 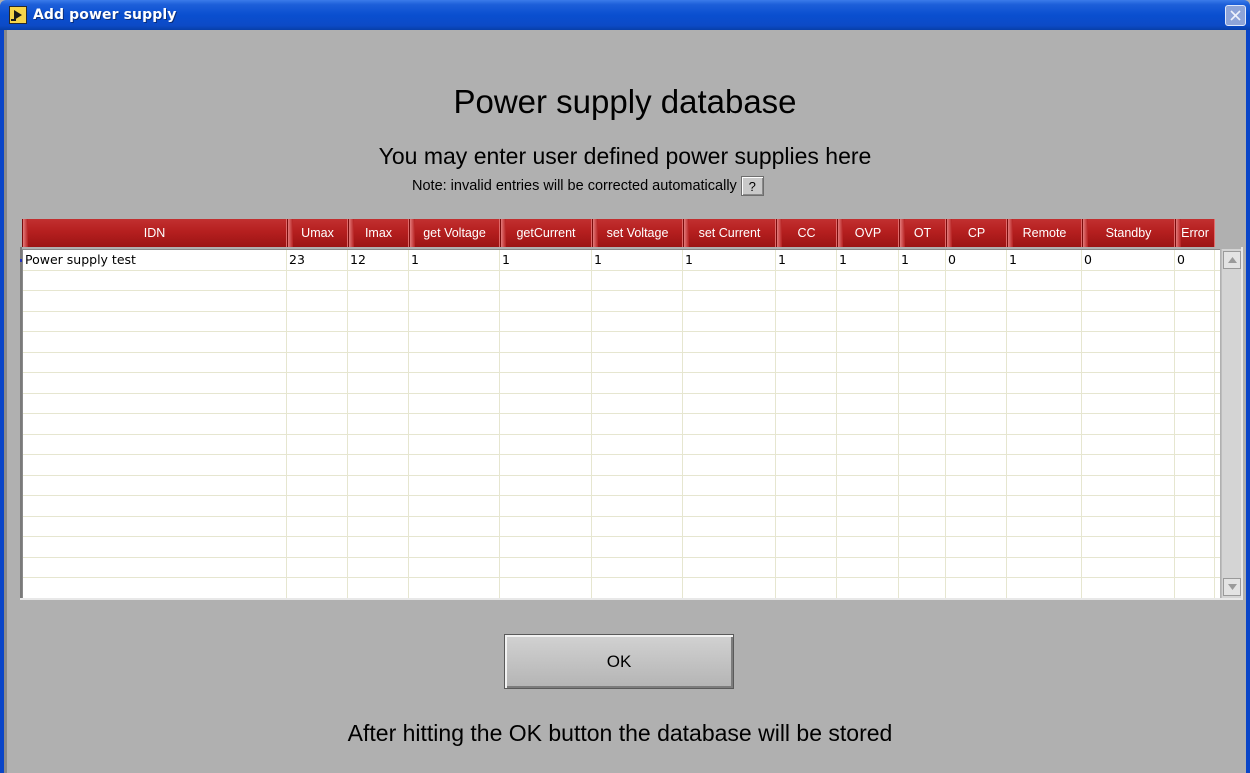 I want to click on vertical-scrollbar, so click(x=1231, y=423).